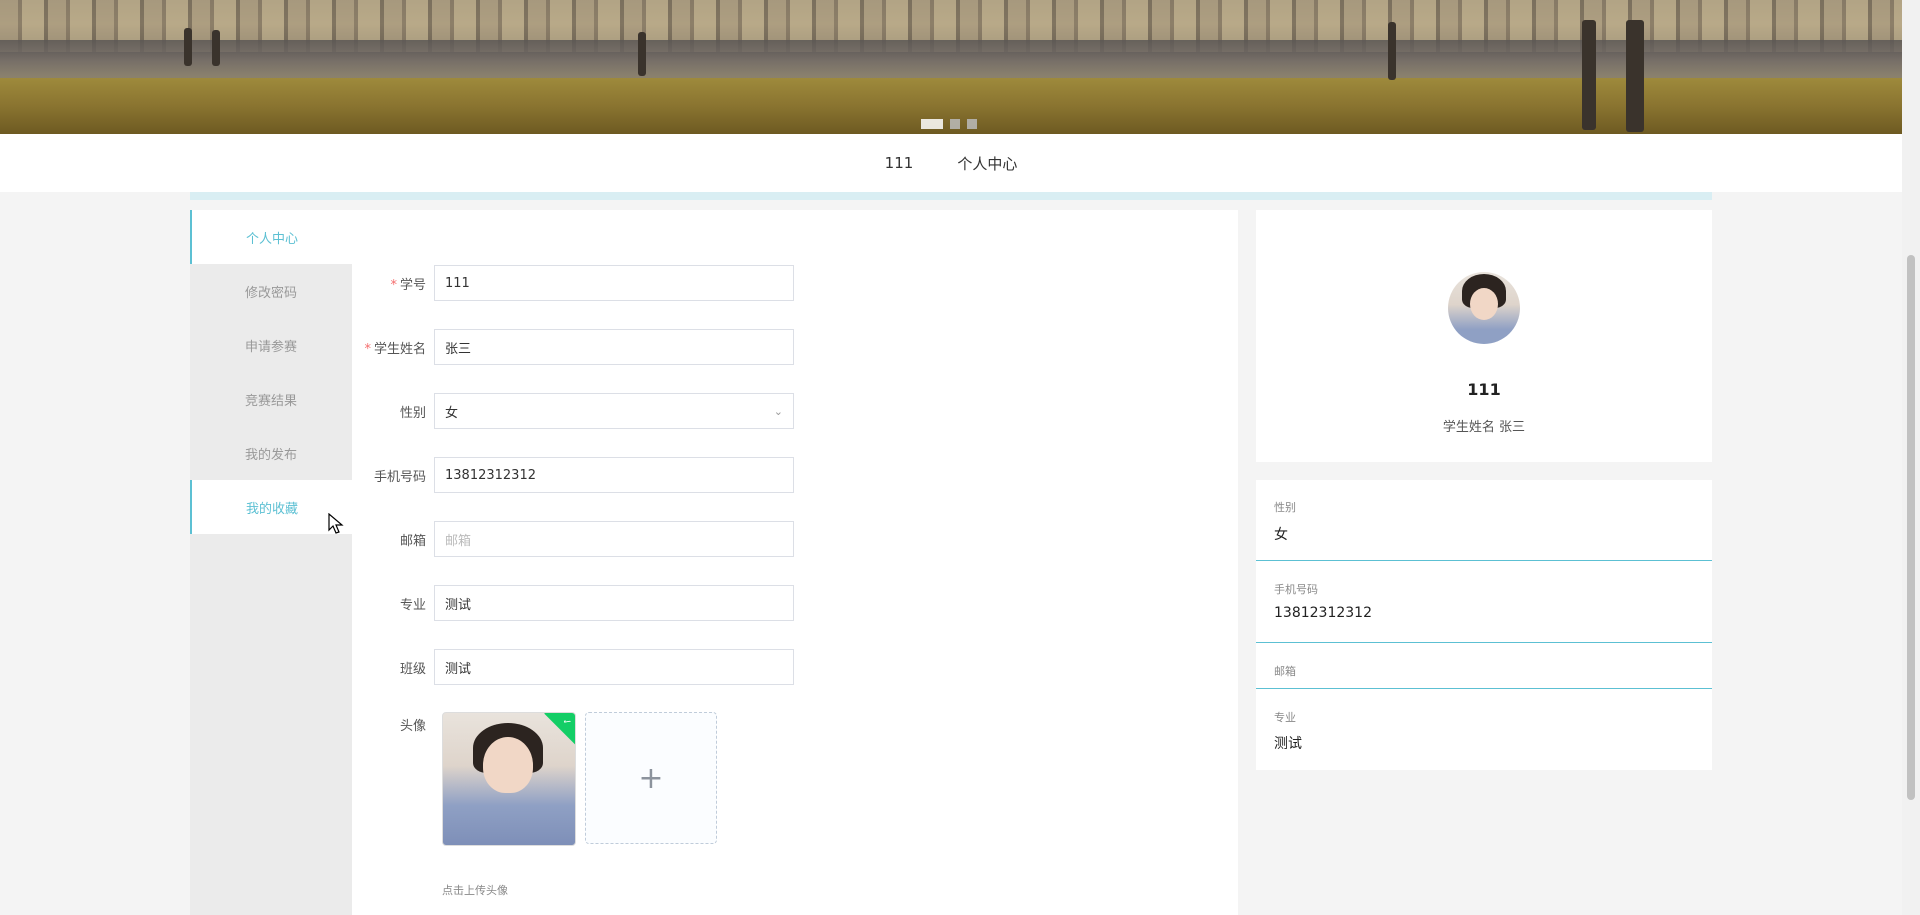 The width and height of the screenshot is (1920, 915). I want to click on phone-input: 13812312312, so click(614, 475).